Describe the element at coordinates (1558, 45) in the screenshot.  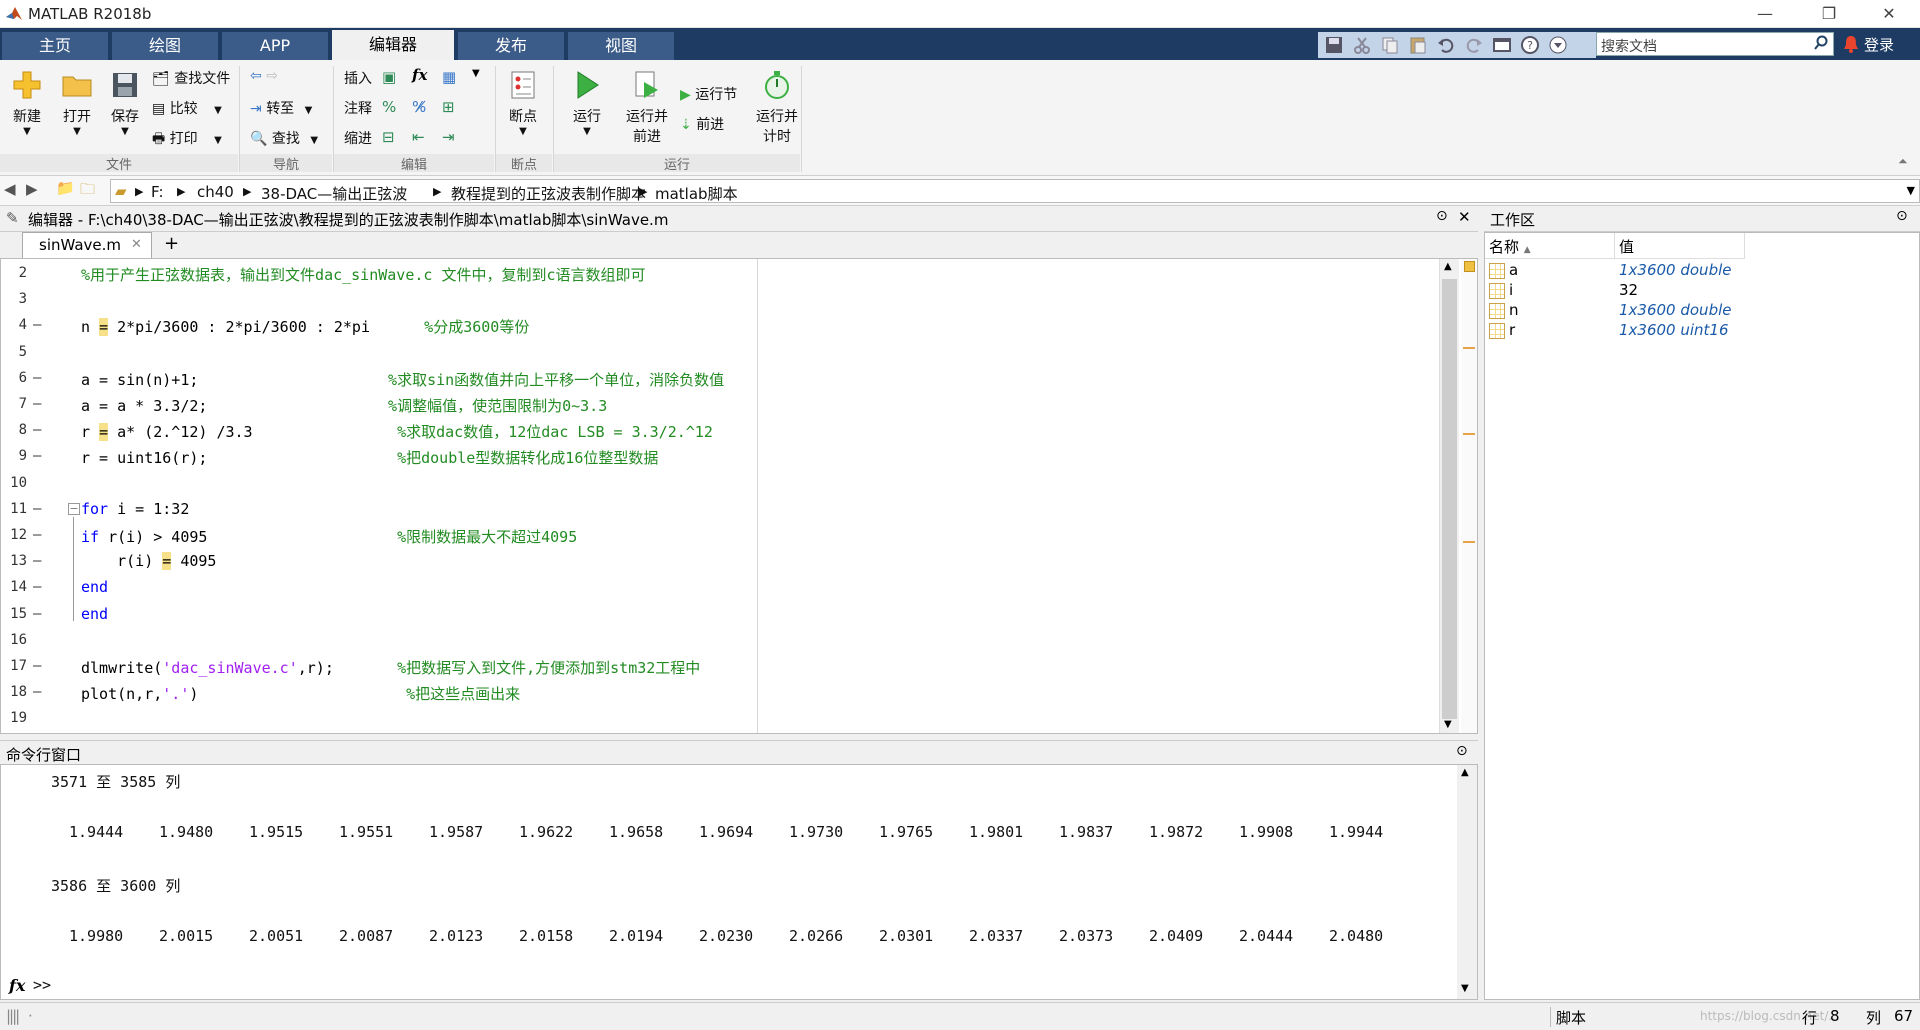
I see `customize-toolbar-icon` at that location.